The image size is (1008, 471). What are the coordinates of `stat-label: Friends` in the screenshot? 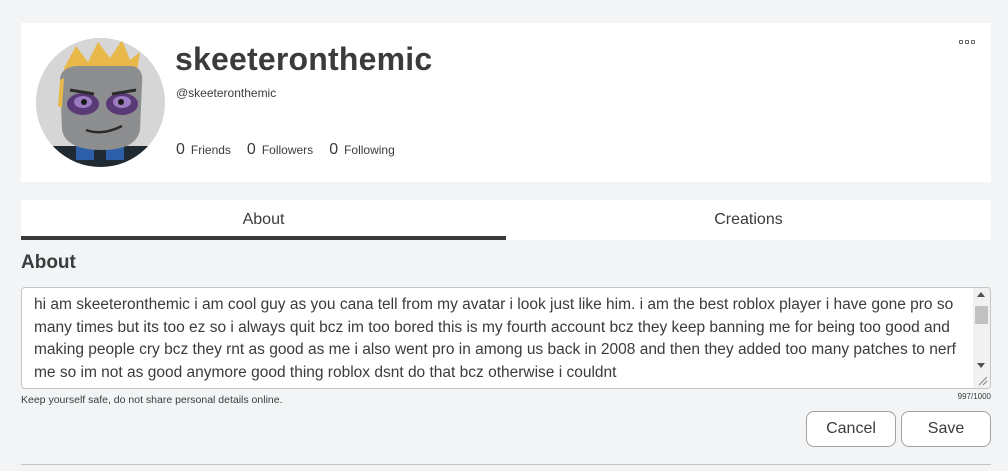 It's located at (210, 150).